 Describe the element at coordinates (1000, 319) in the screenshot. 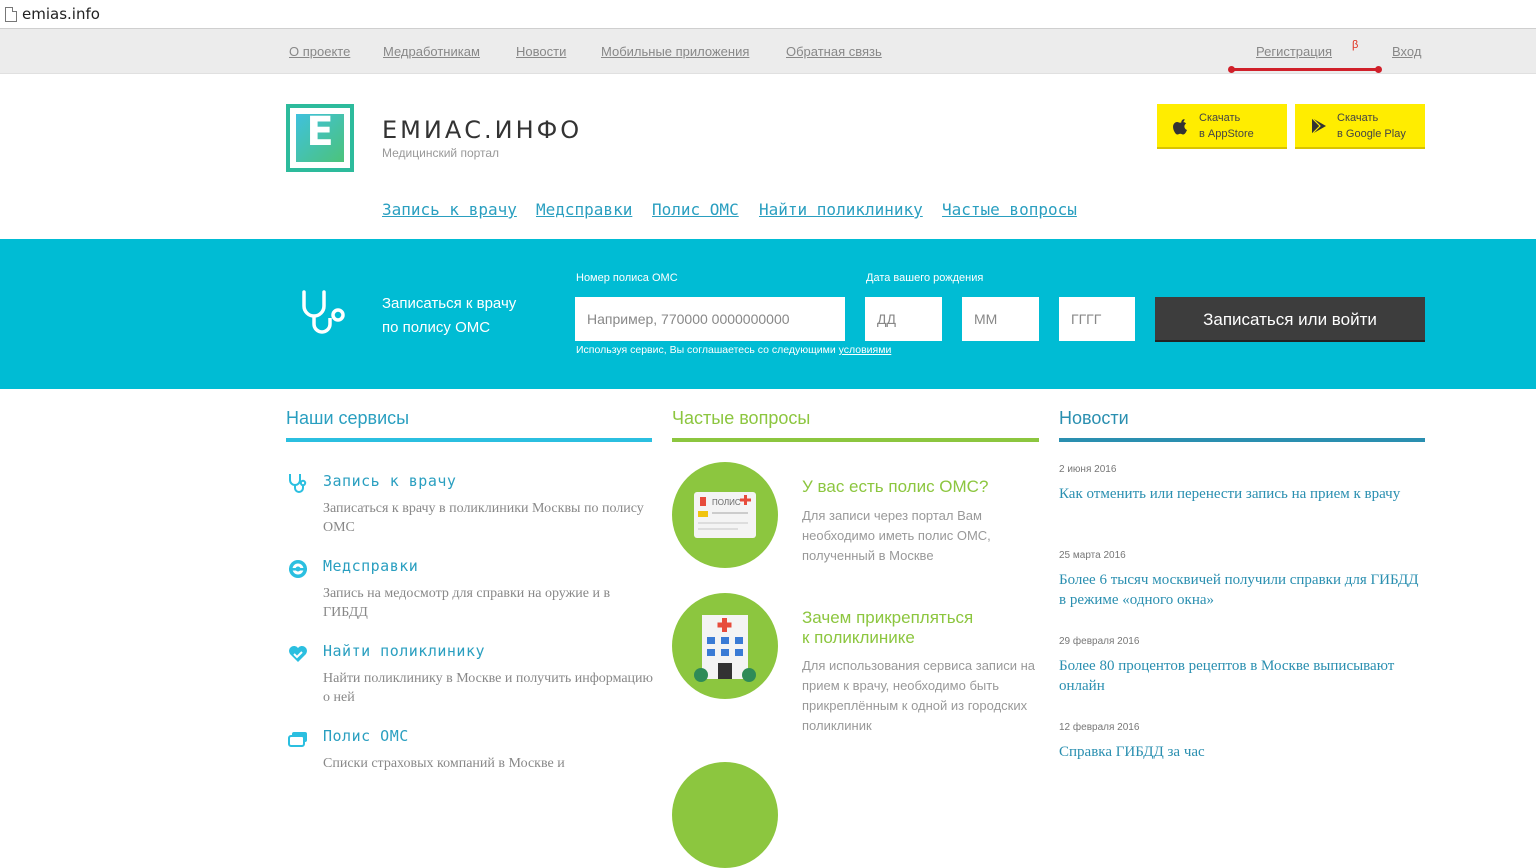

I see `month-input: ММ` at that location.